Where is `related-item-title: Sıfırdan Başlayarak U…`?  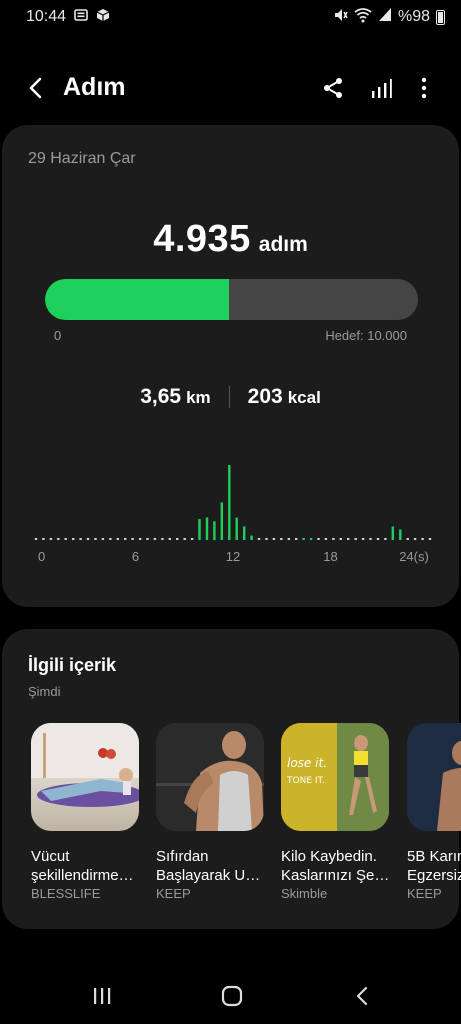 related-item-title: Sıfırdan Başlayarak U… is located at coordinates (212, 866).